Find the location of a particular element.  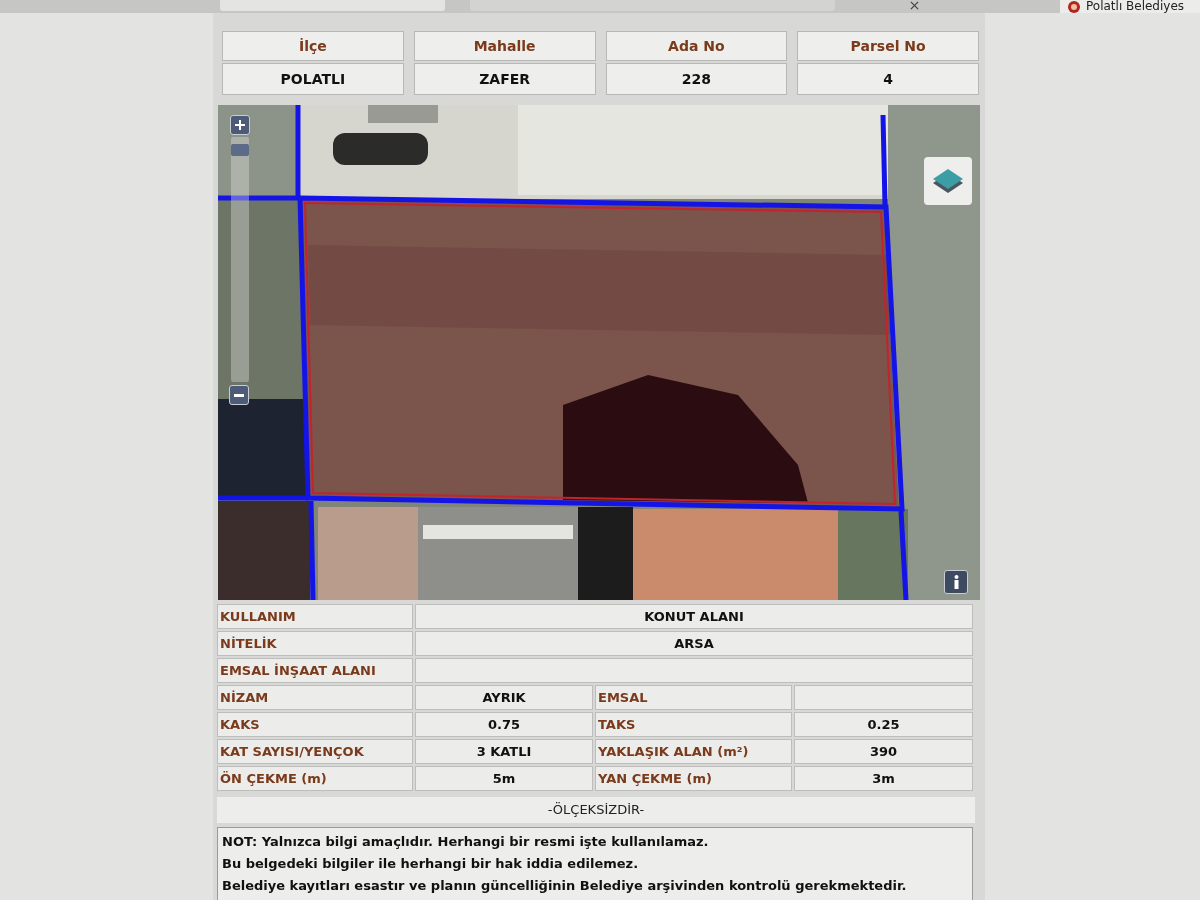

header-value: 228 is located at coordinates (696, 79).